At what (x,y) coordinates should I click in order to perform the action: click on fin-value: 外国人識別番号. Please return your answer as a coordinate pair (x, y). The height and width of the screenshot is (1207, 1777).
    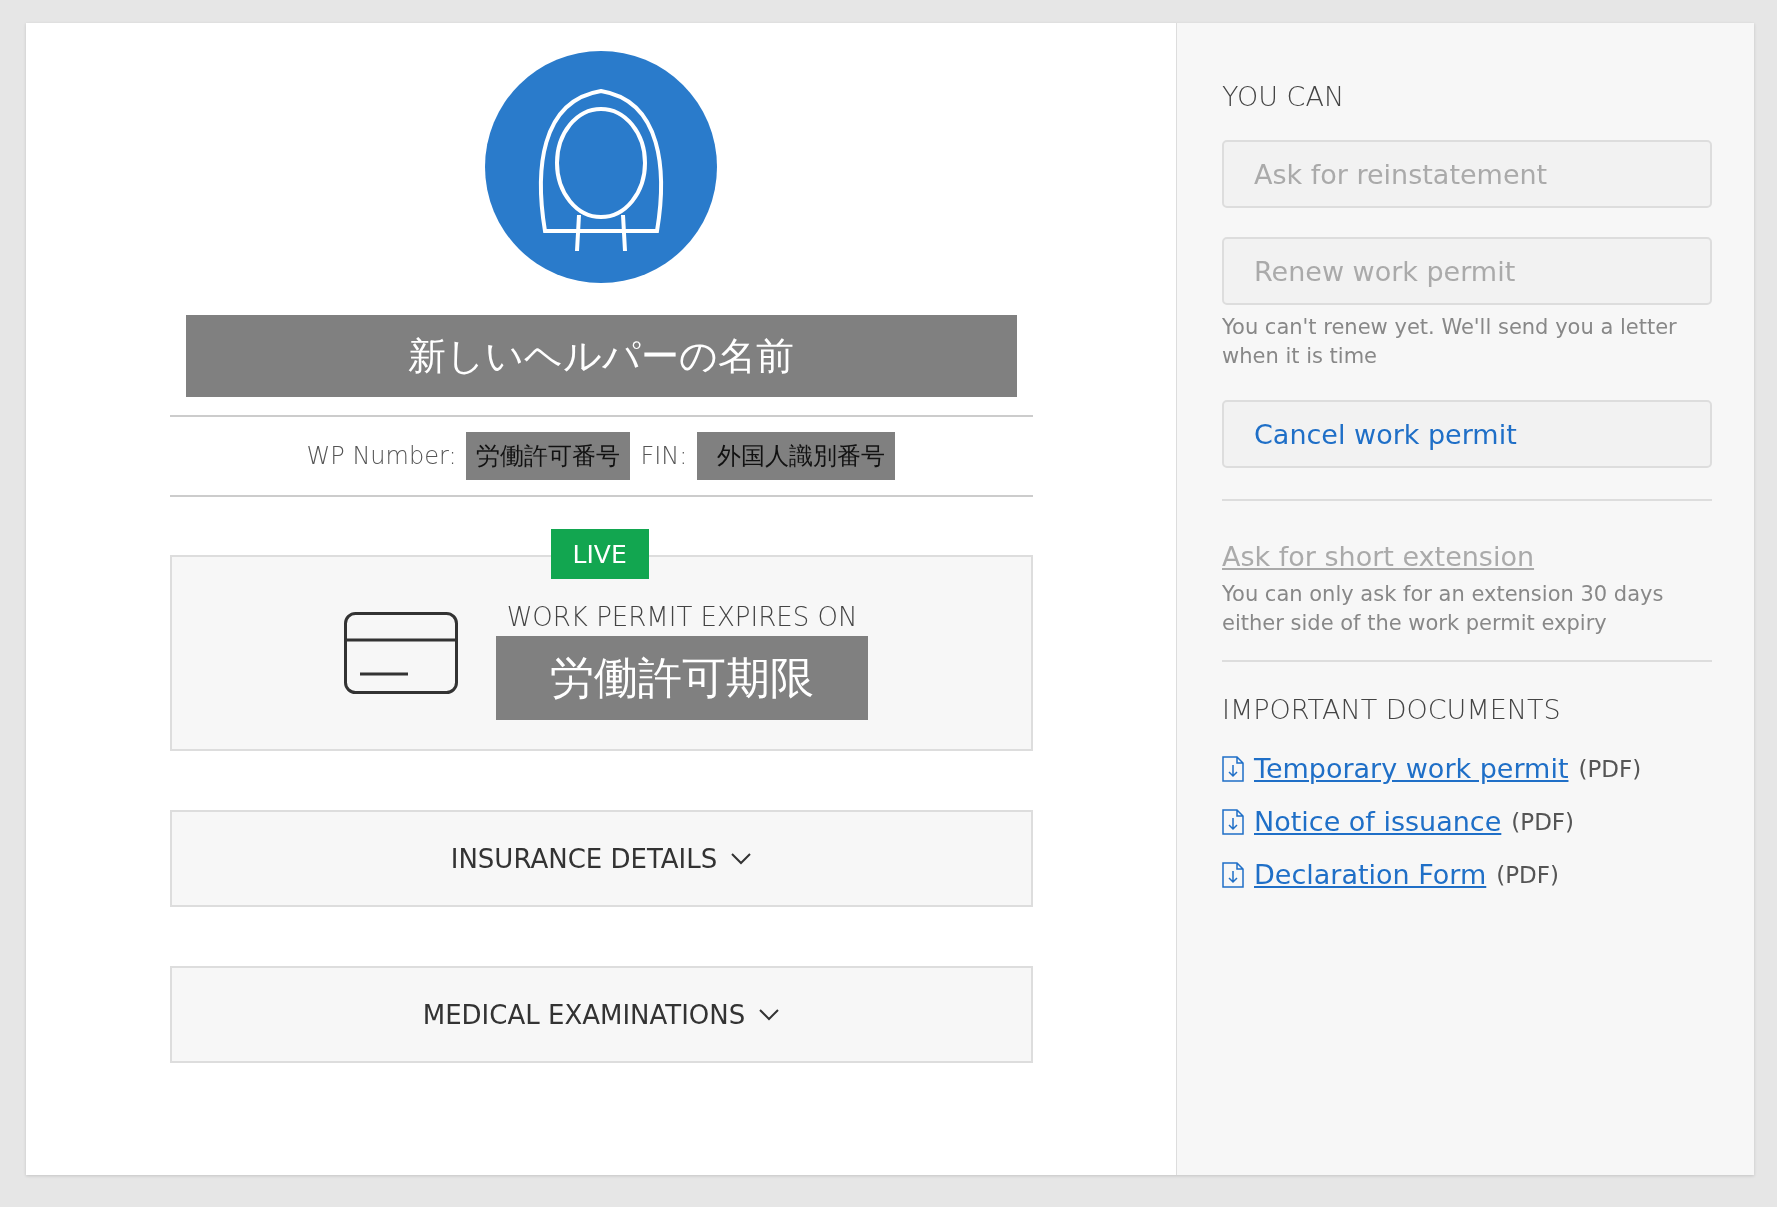
    Looking at the image, I should click on (796, 456).